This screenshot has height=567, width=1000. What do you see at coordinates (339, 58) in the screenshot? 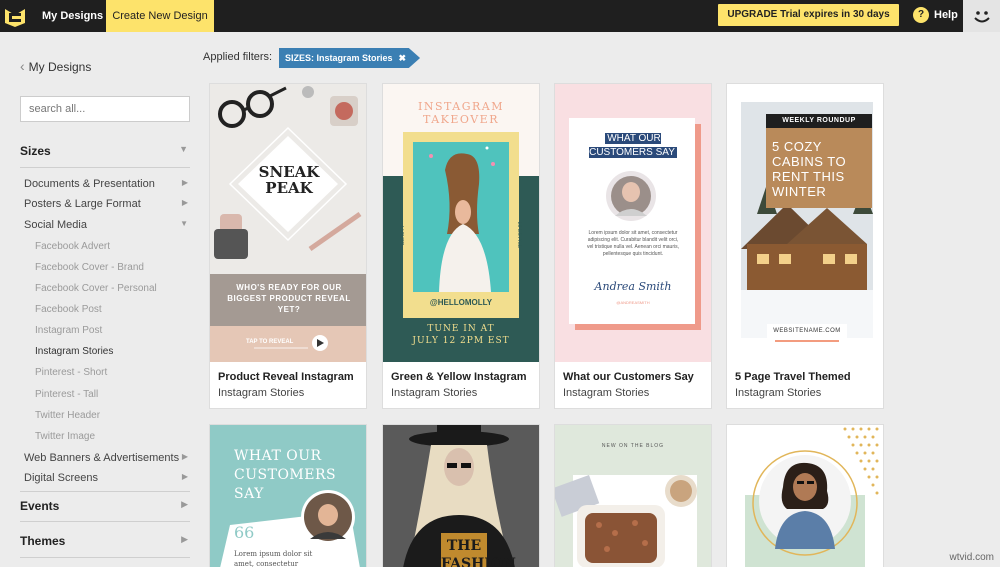
I see `filter-chip-label: SIZES: Instagram Stories` at bounding box center [339, 58].